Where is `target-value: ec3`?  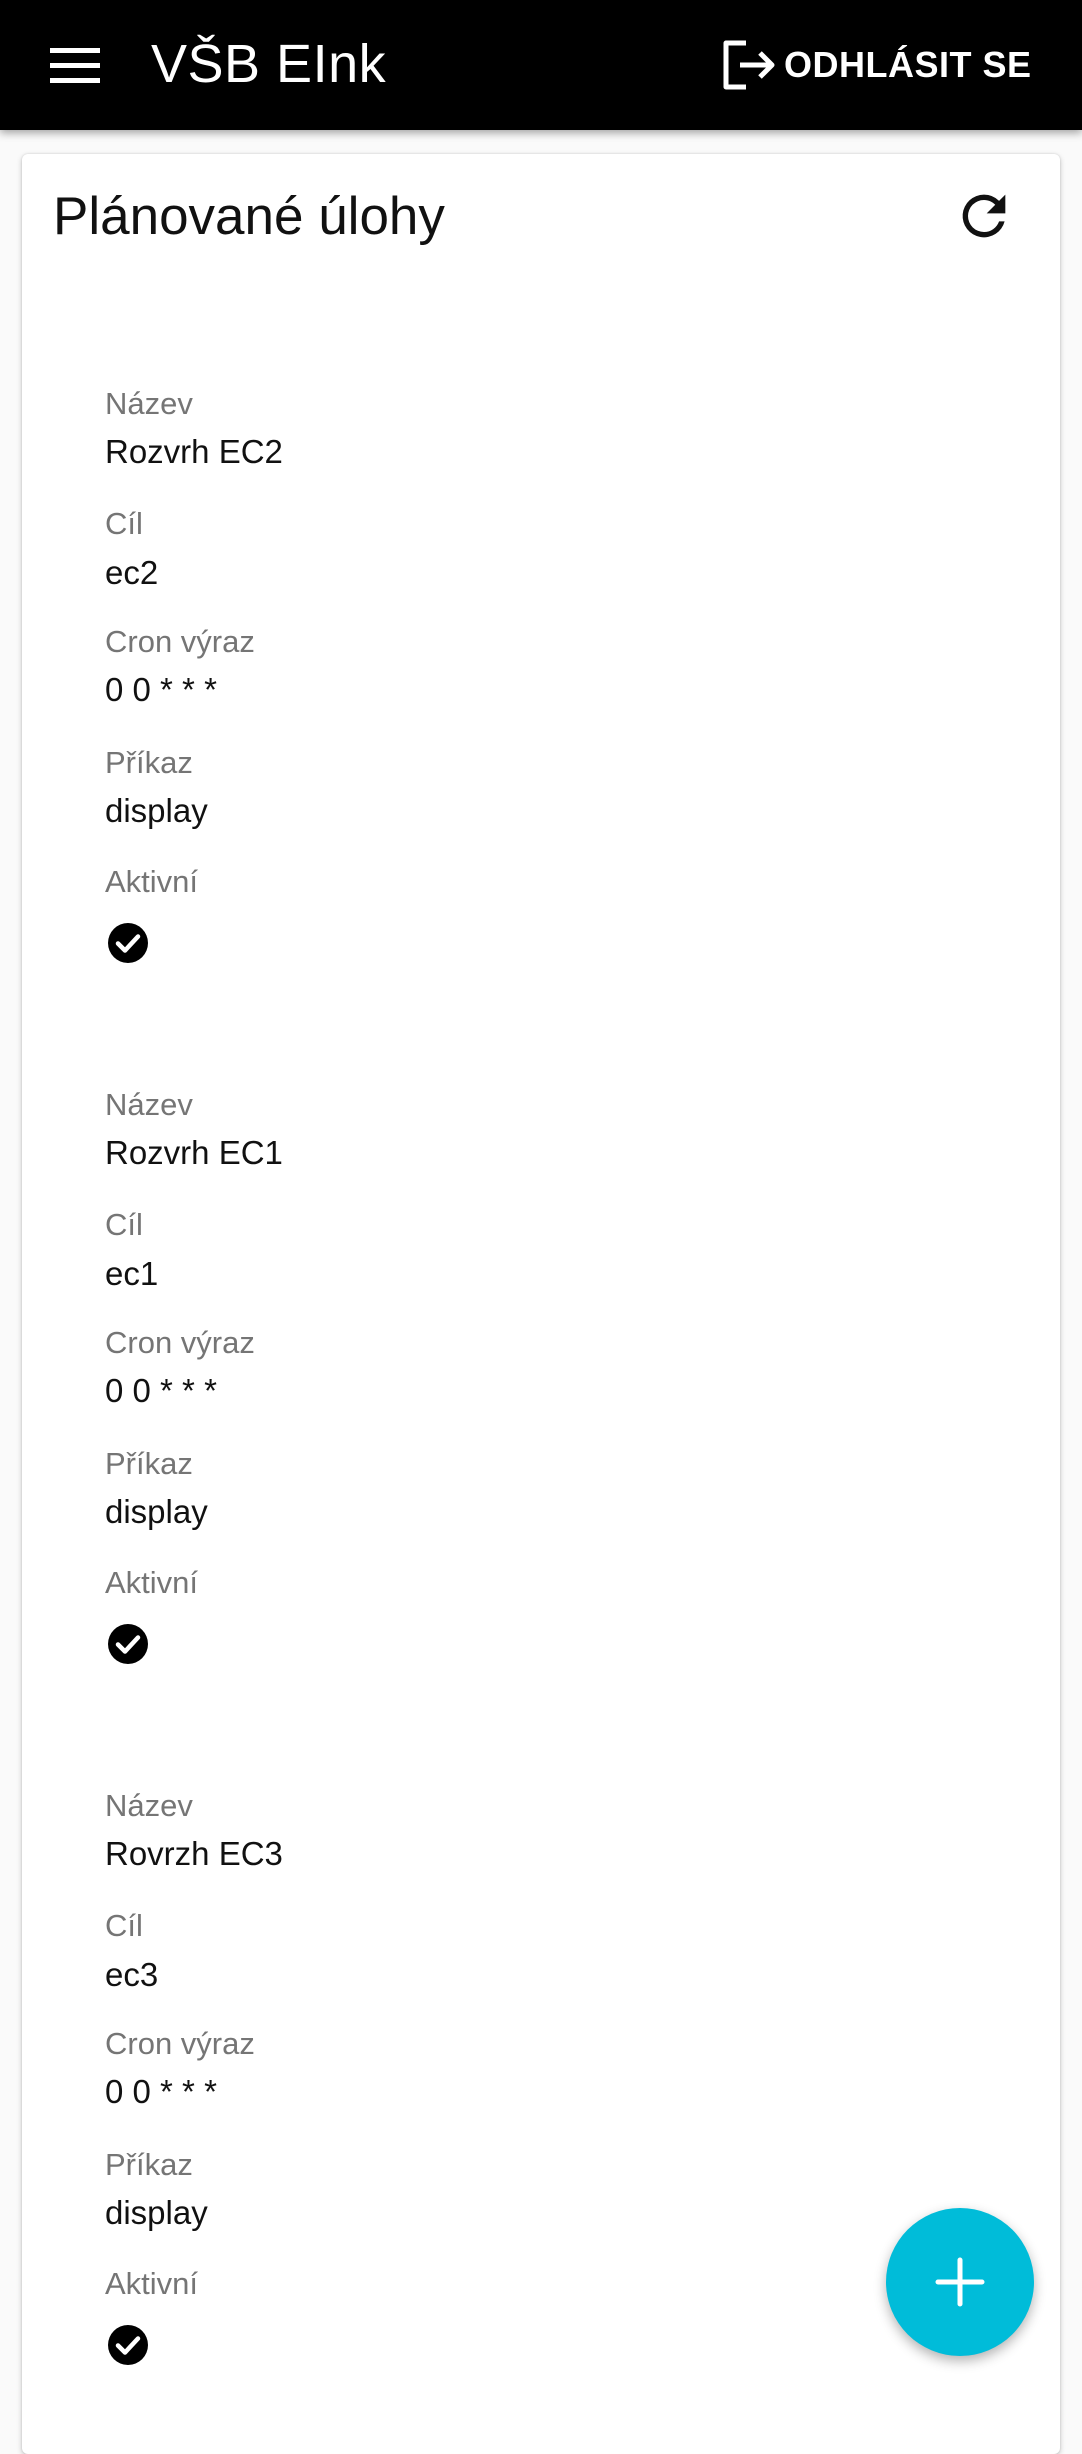 target-value: ec3 is located at coordinates (132, 1974).